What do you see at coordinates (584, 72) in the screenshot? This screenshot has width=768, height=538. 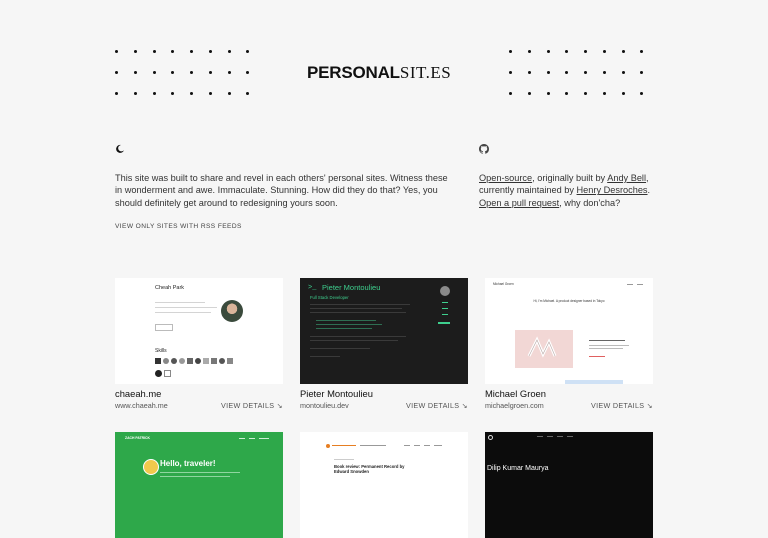 I see `decorative-dot-grid-right` at bounding box center [584, 72].